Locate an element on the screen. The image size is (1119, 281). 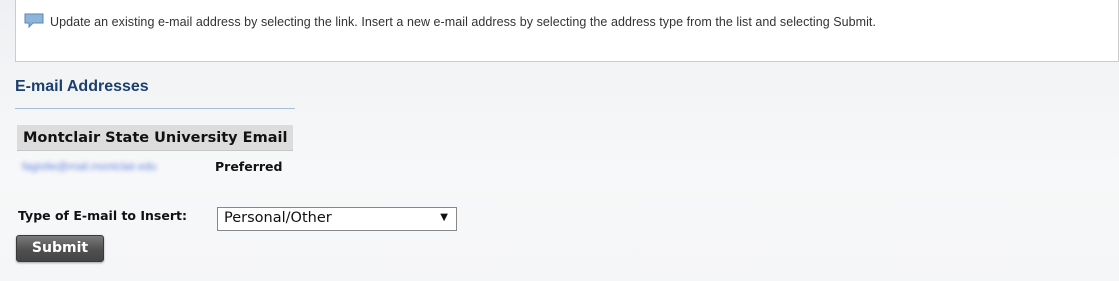
submit-button: Submit is located at coordinates (60, 248).